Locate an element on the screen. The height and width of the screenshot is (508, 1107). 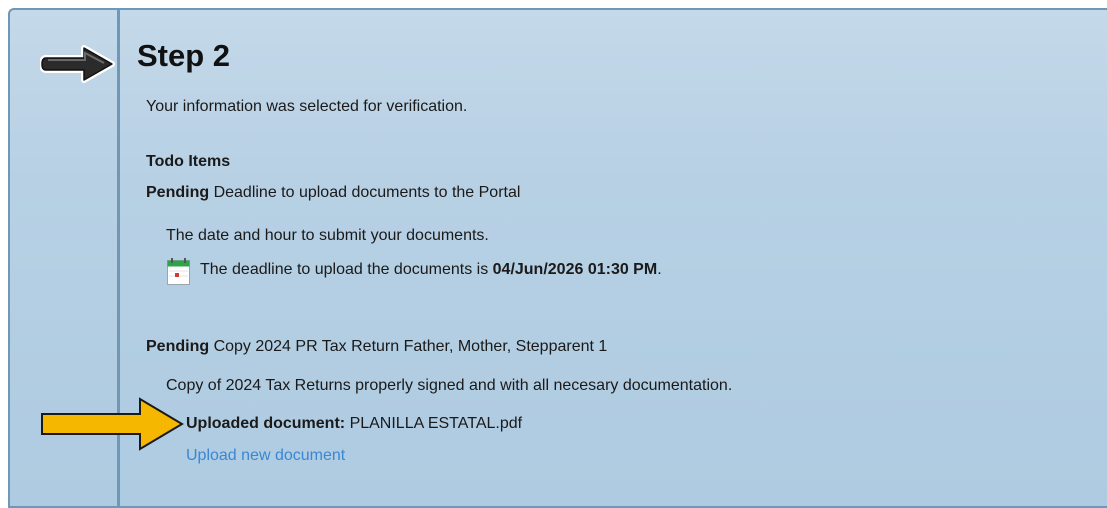
calendar-icon is located at coordinates (178, 271).